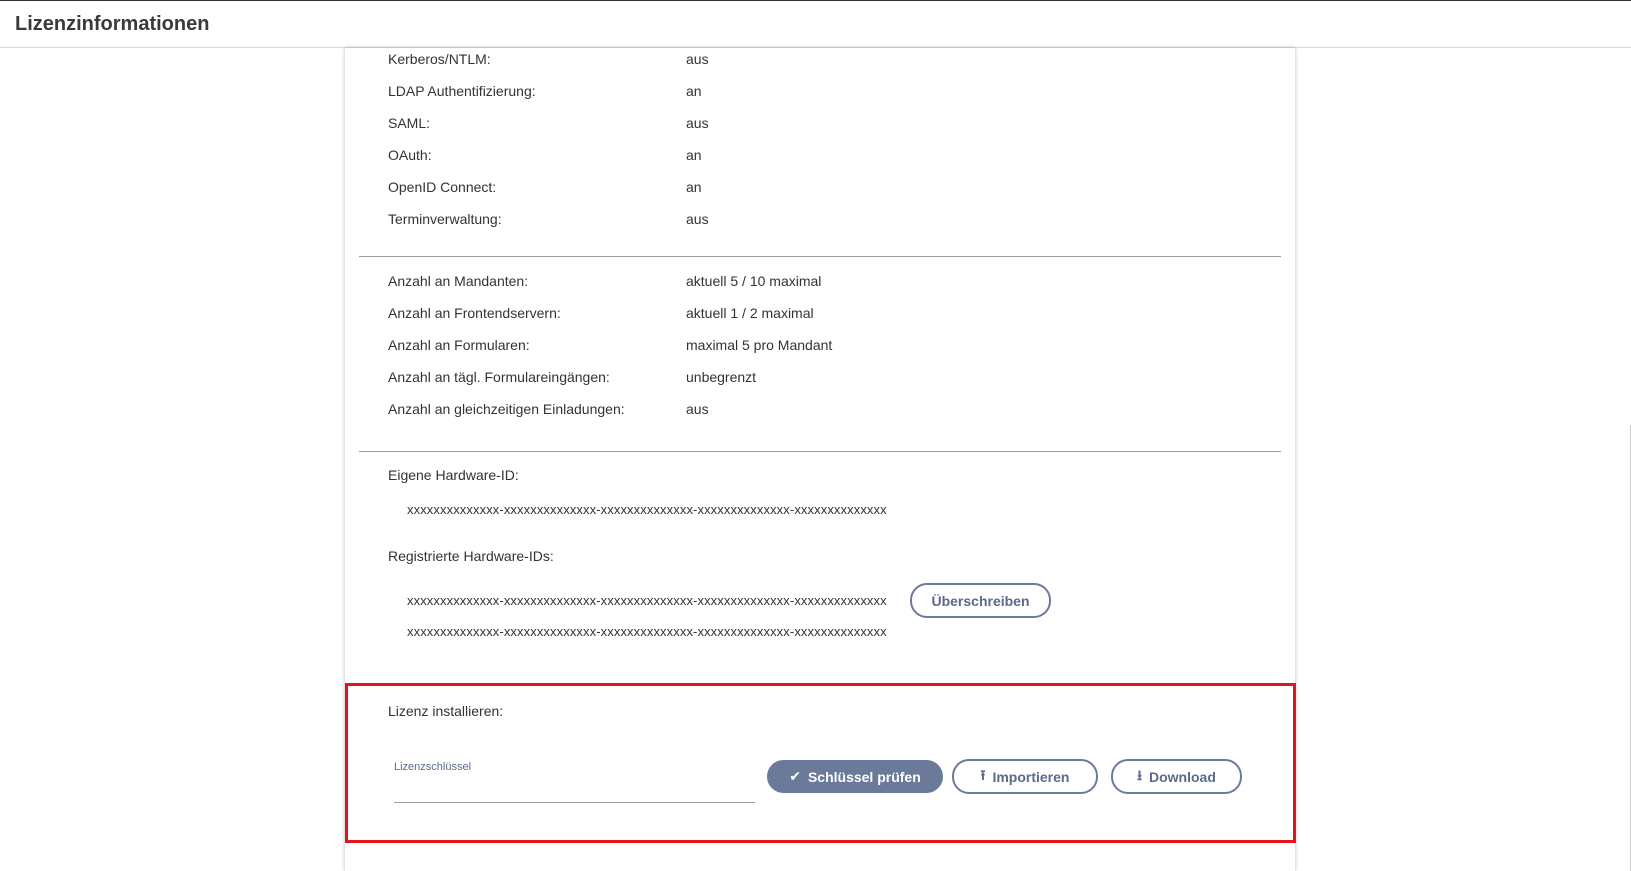  What do you see at coordinates (474, 313) in the screenshot?
I see `limit-label: Anzahl an Frontendservern:` at bounding box center [474, 313].